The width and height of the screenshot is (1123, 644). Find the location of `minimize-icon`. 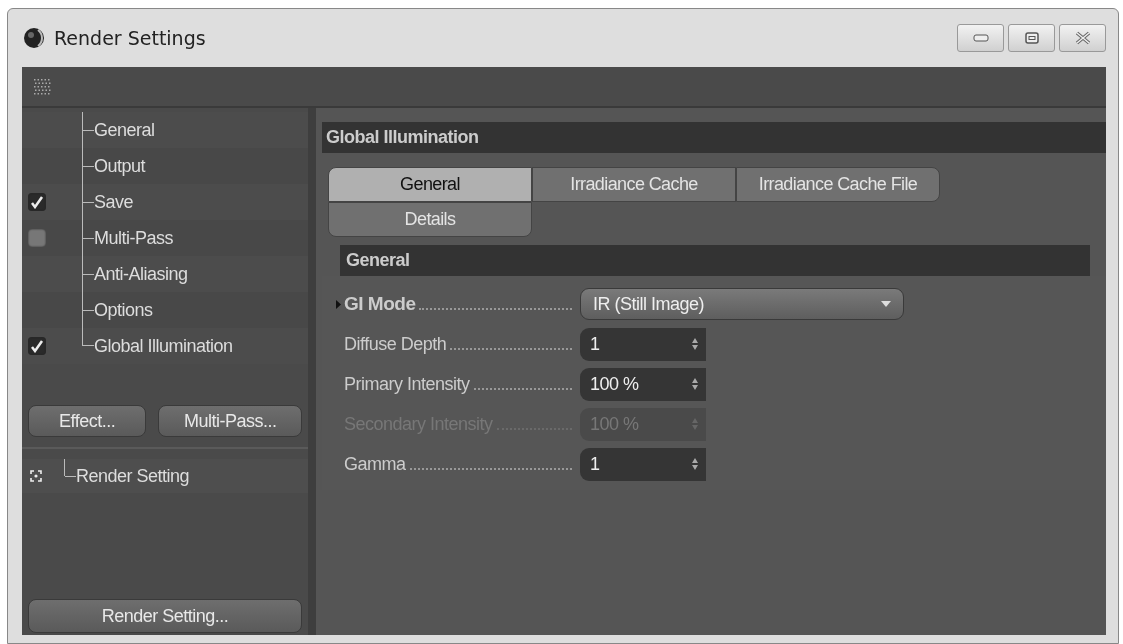

minimize-icon is located at coordinates (980, 38).